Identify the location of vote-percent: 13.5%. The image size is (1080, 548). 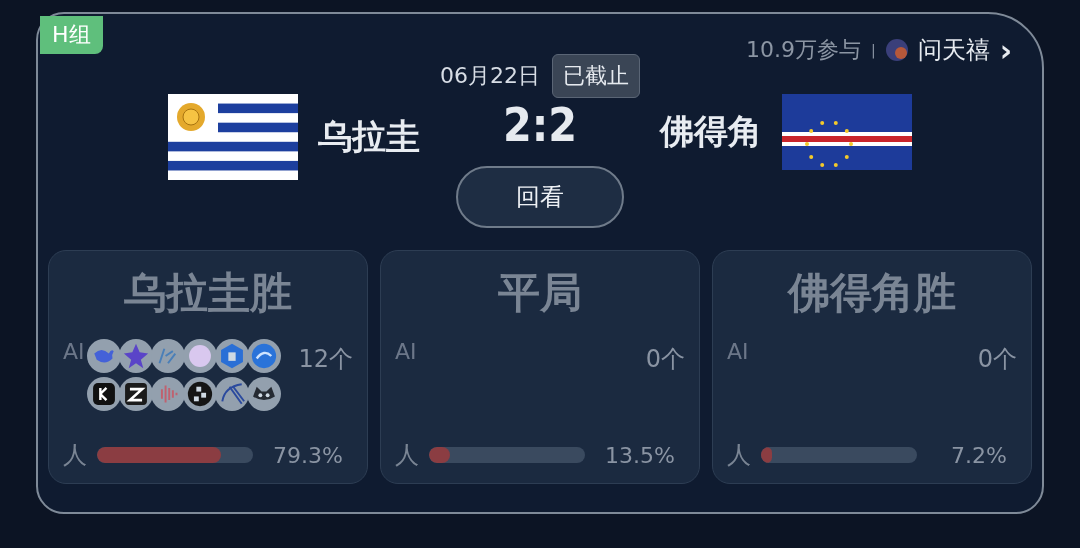
(640, 455).